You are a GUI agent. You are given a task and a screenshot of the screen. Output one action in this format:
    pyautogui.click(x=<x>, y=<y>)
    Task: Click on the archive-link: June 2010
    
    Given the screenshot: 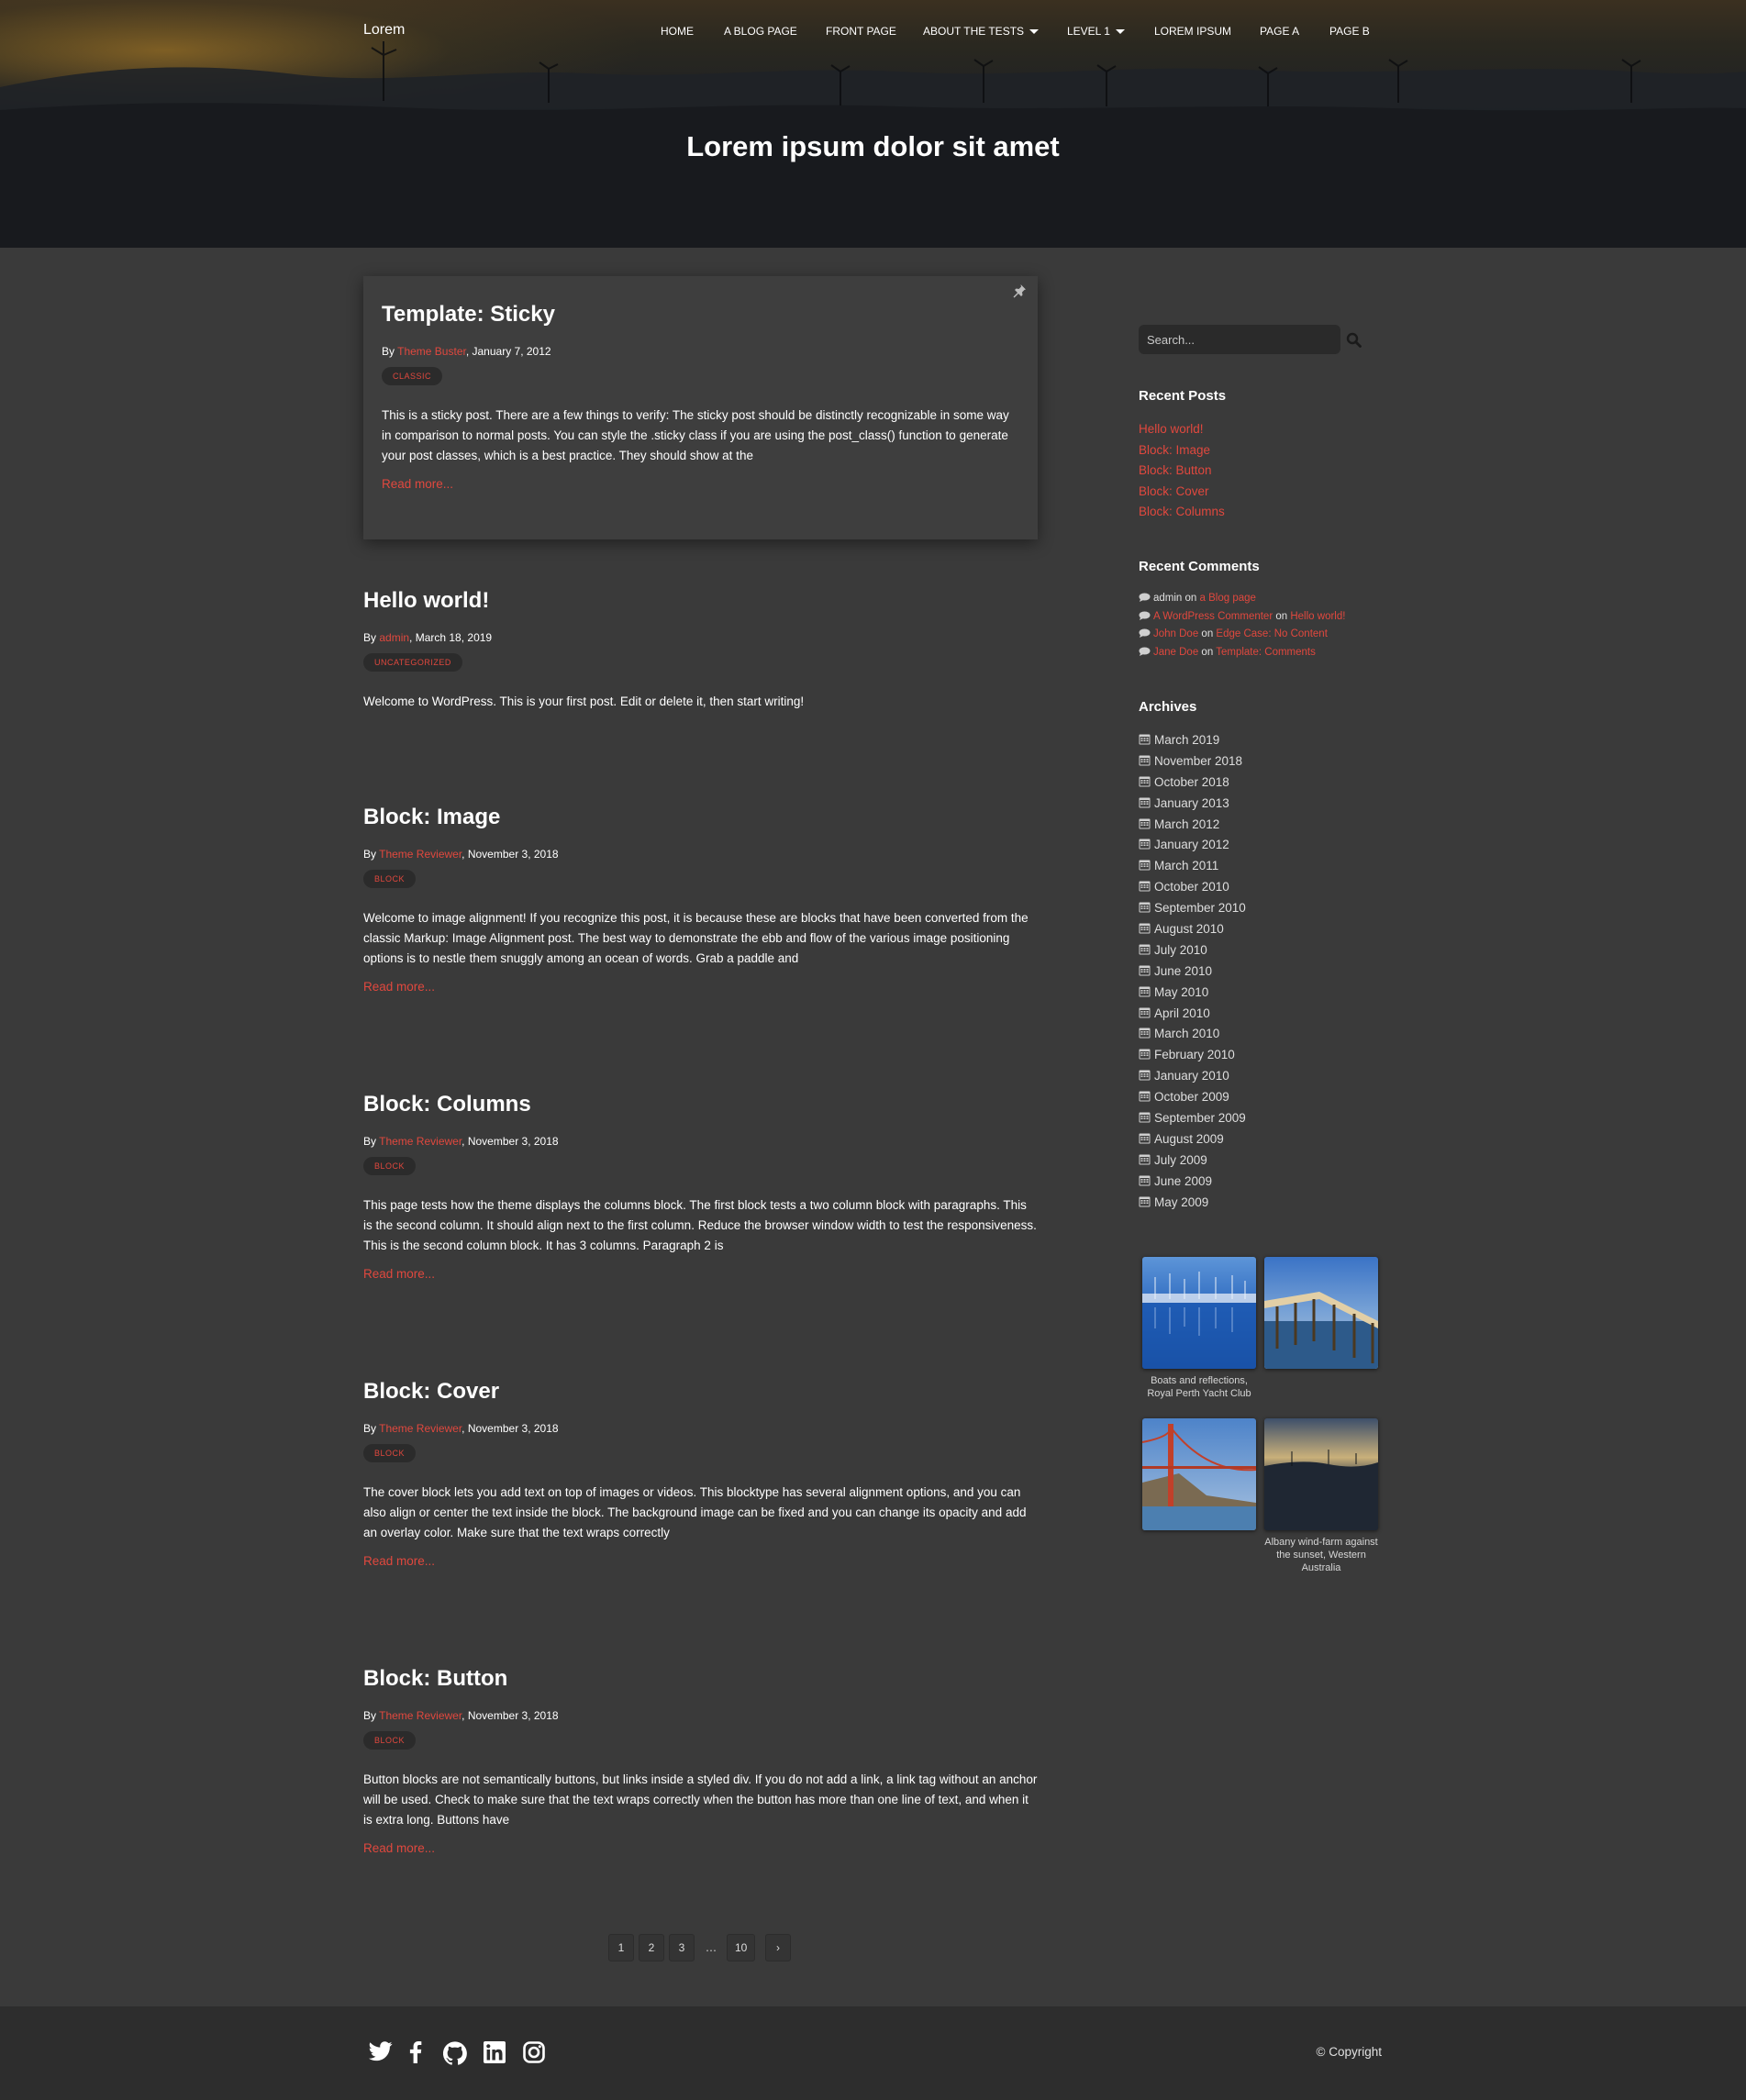 What is the action you would take?
    pyautogui.click(x=1183, y=971)
    